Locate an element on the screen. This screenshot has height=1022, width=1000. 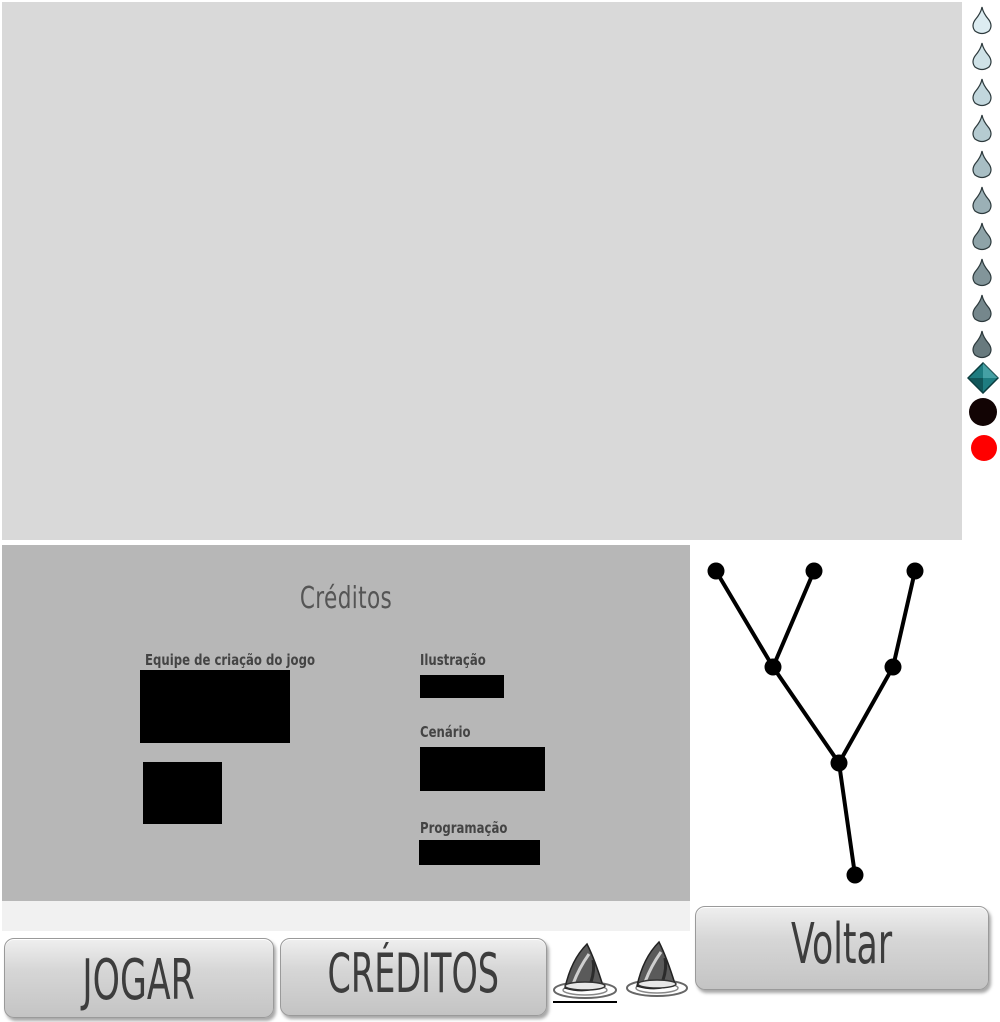
illustration-label: Ilustração is located at coordinates (453, 660).